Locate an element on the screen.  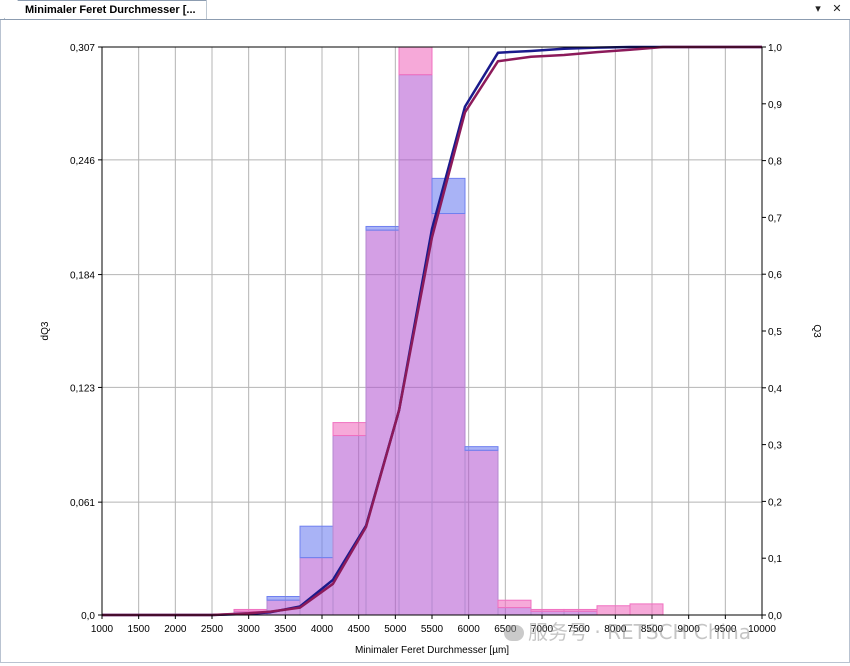
x-tick-label-5: 3500 is located at coordinates (285, 629).